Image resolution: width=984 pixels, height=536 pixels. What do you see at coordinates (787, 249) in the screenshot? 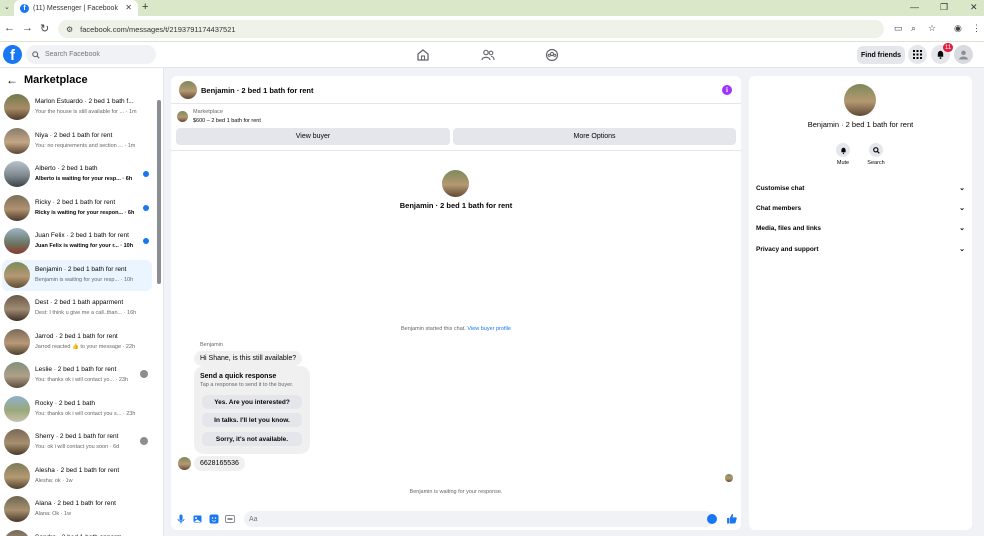
I see `section-label: Privacy and support` at bounding box center [787, 249].